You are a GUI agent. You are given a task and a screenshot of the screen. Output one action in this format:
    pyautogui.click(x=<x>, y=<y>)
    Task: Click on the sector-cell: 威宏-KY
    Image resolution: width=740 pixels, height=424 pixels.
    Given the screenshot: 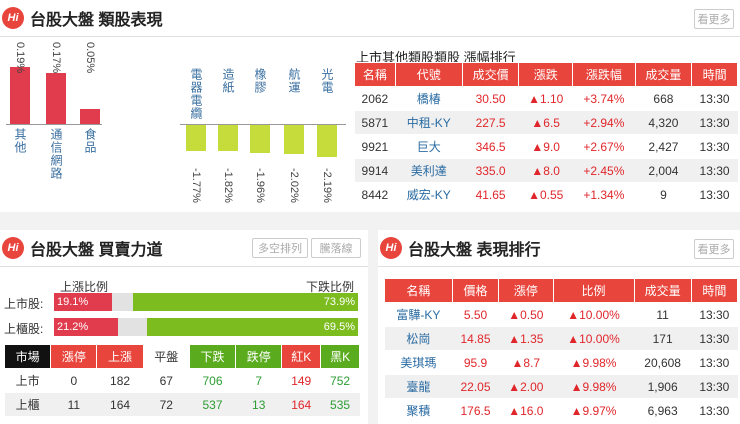 What is the action you would take?
    pyautogui.click(x=429, y=194)
    